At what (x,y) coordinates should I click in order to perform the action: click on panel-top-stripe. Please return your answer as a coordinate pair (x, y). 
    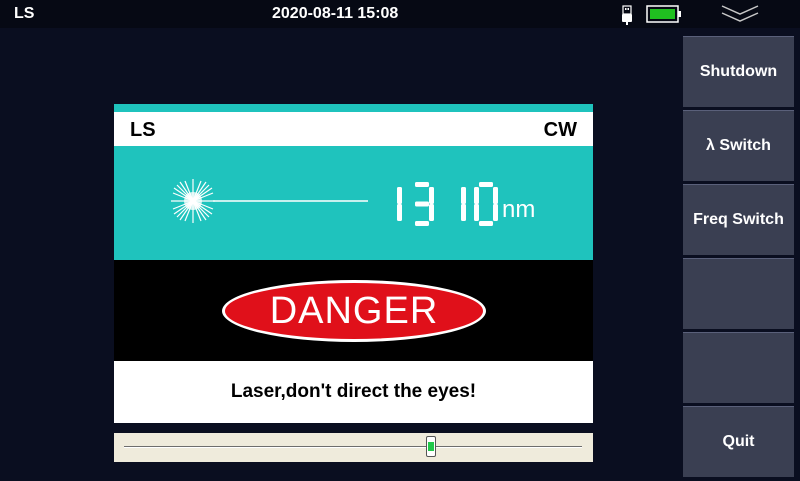
    Looking at the image, I should click on (353, 108).